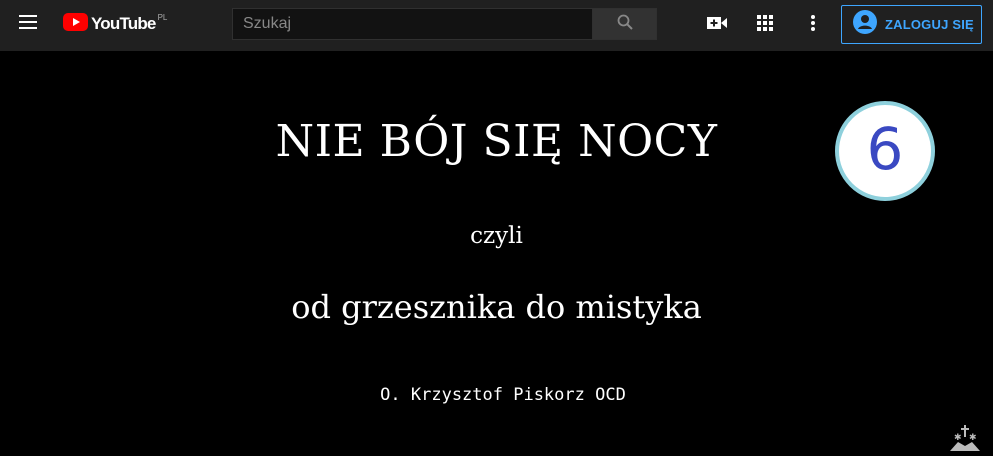 The height and width of the screenshot is (456, 993). What do you see at coordinates (75, 24) in the screenshot?
I see `youtube-play-icon` at bounding box center [75, 24].